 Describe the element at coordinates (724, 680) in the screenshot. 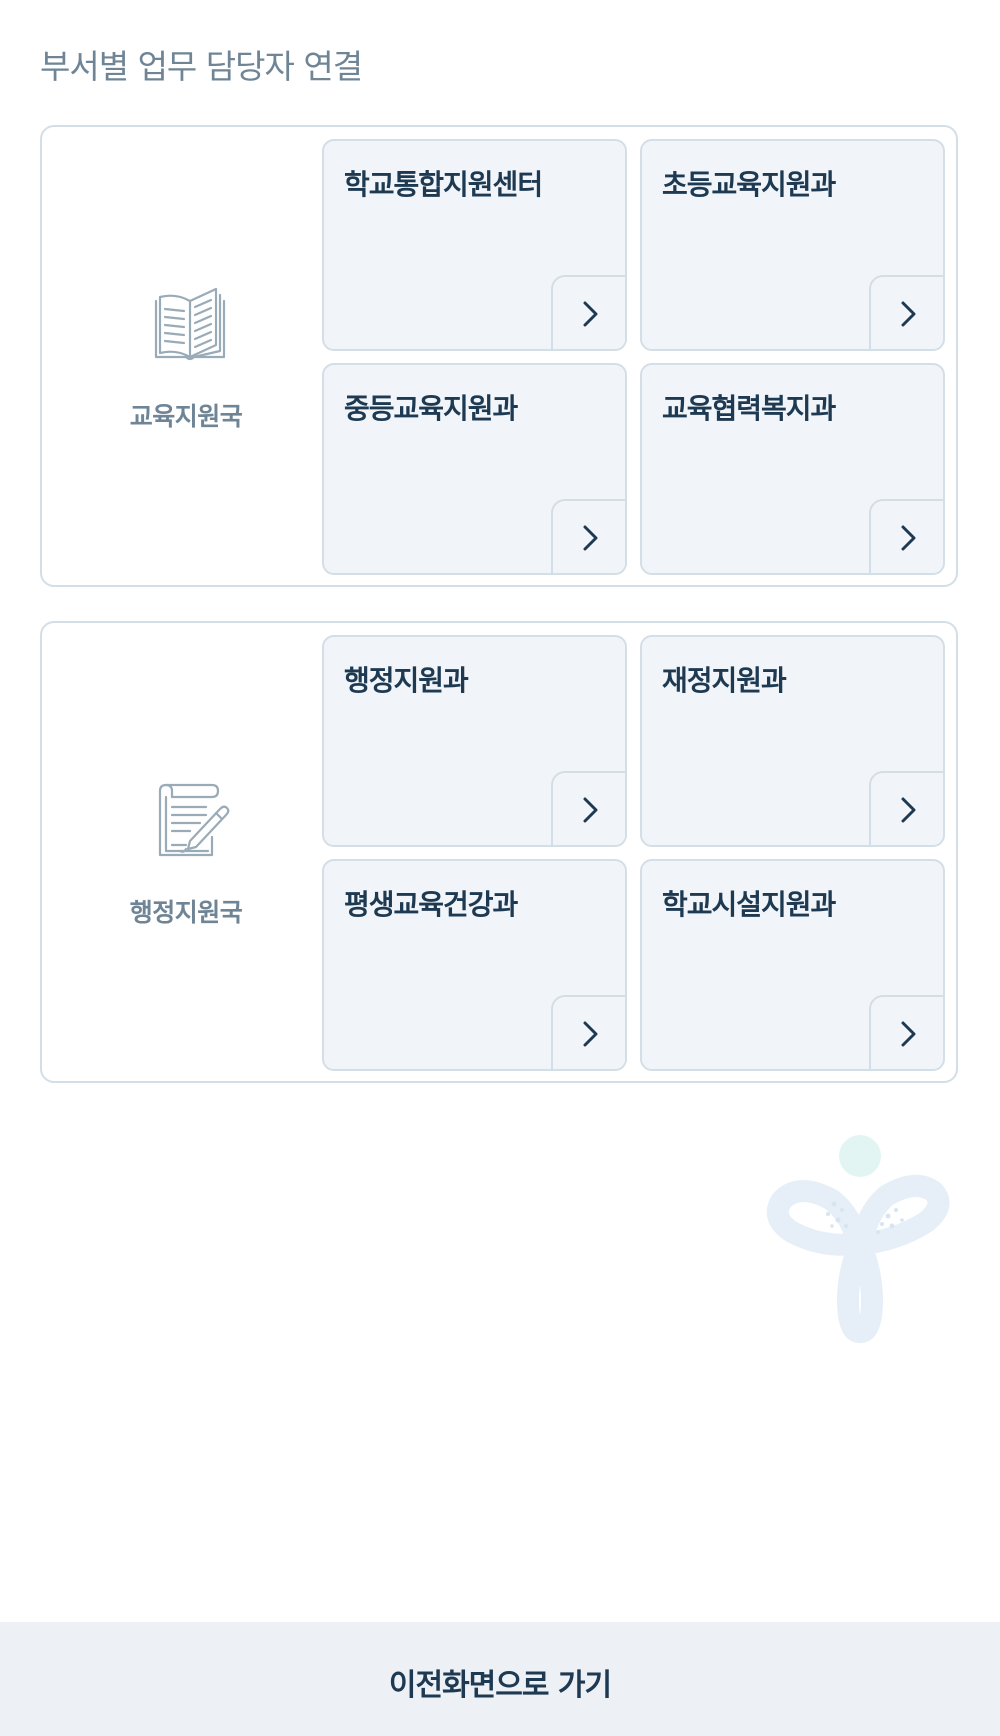

I see `department-label: 재정지원과` at that location.